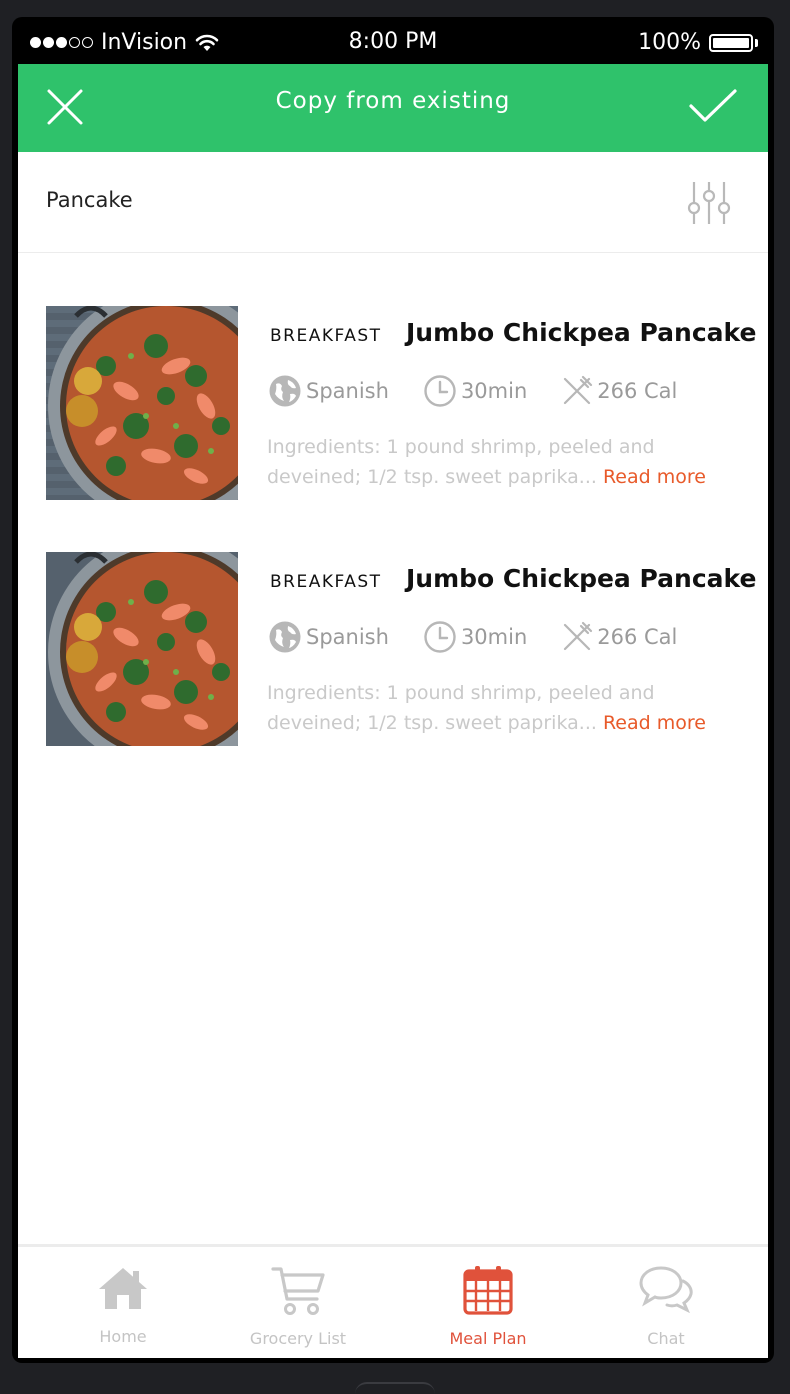 The width and height of the screenshot is (790, 1394). Describe the element at coordinates (393, 202) in the screenshot. I see `search-row: Pancake` at that location.